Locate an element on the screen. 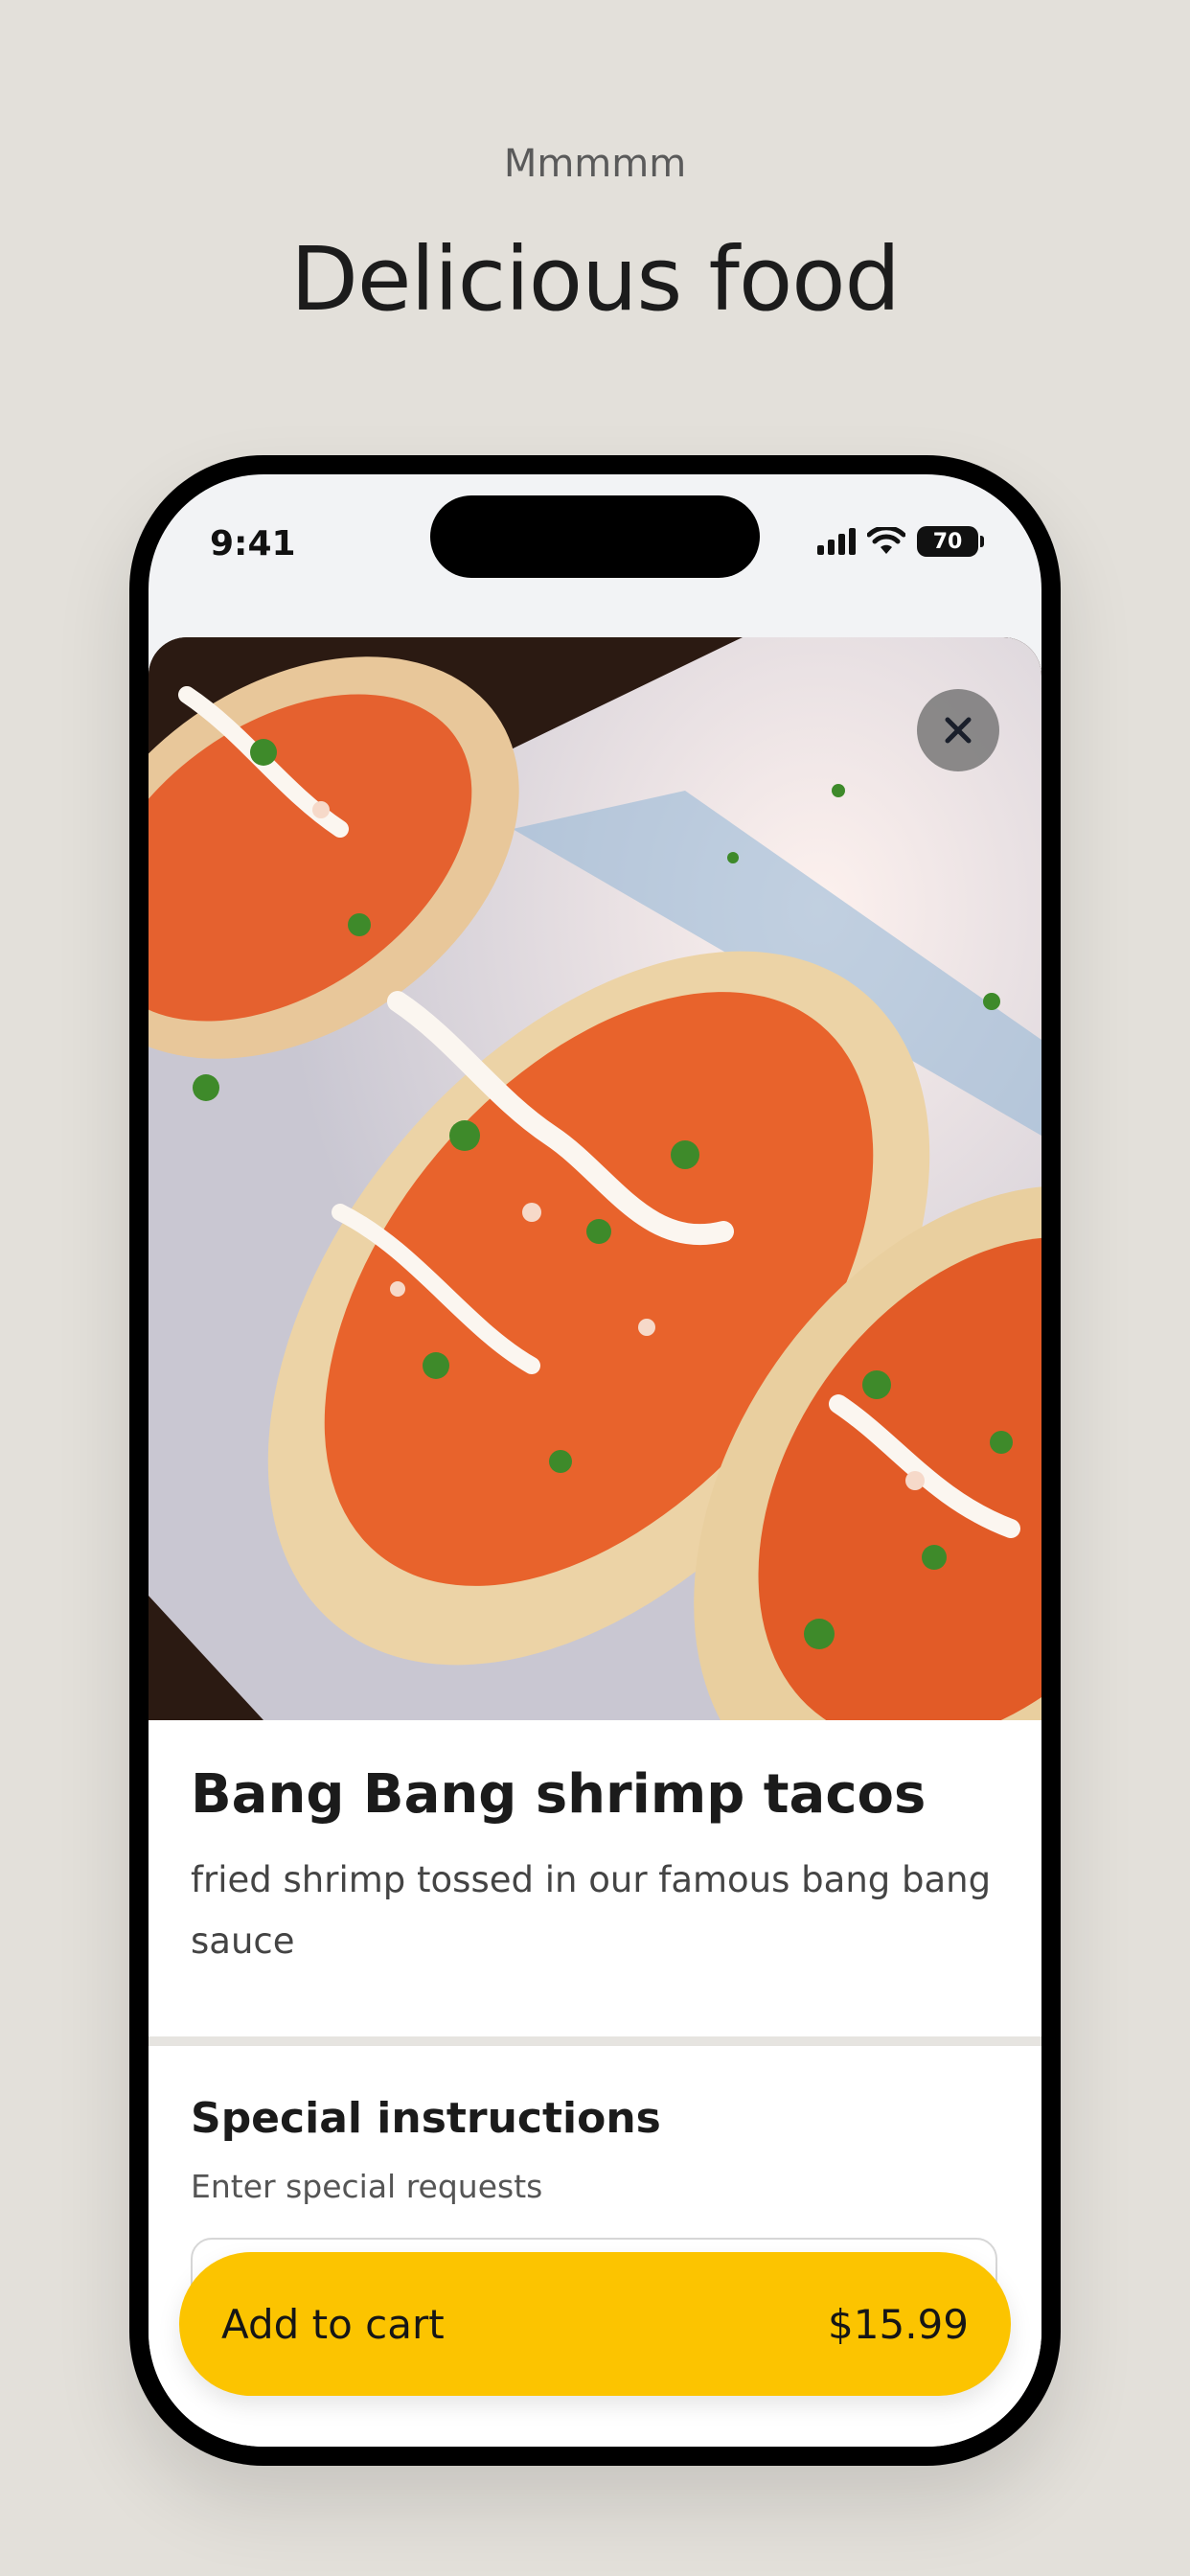  status-icons: 70 is located at coordinates (901, 541).